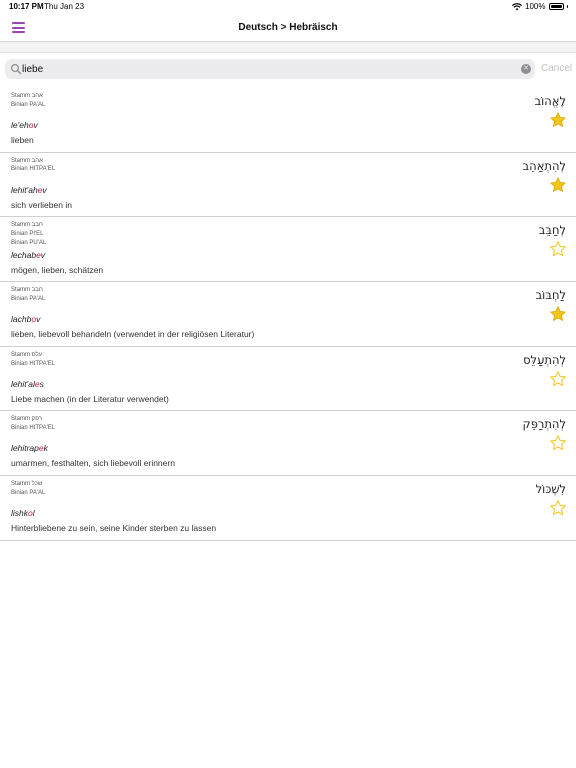  I want to click on transliteration-part: lehitrap, so click(25, 448).